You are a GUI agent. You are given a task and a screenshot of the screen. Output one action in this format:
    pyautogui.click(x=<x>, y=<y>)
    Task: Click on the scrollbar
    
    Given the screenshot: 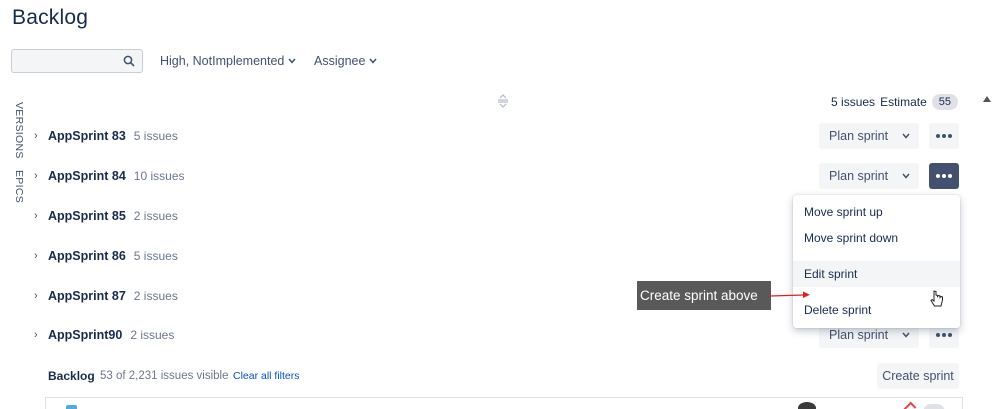 What is the action you would take?
    pyautogui.click(x=989, y=250)
    